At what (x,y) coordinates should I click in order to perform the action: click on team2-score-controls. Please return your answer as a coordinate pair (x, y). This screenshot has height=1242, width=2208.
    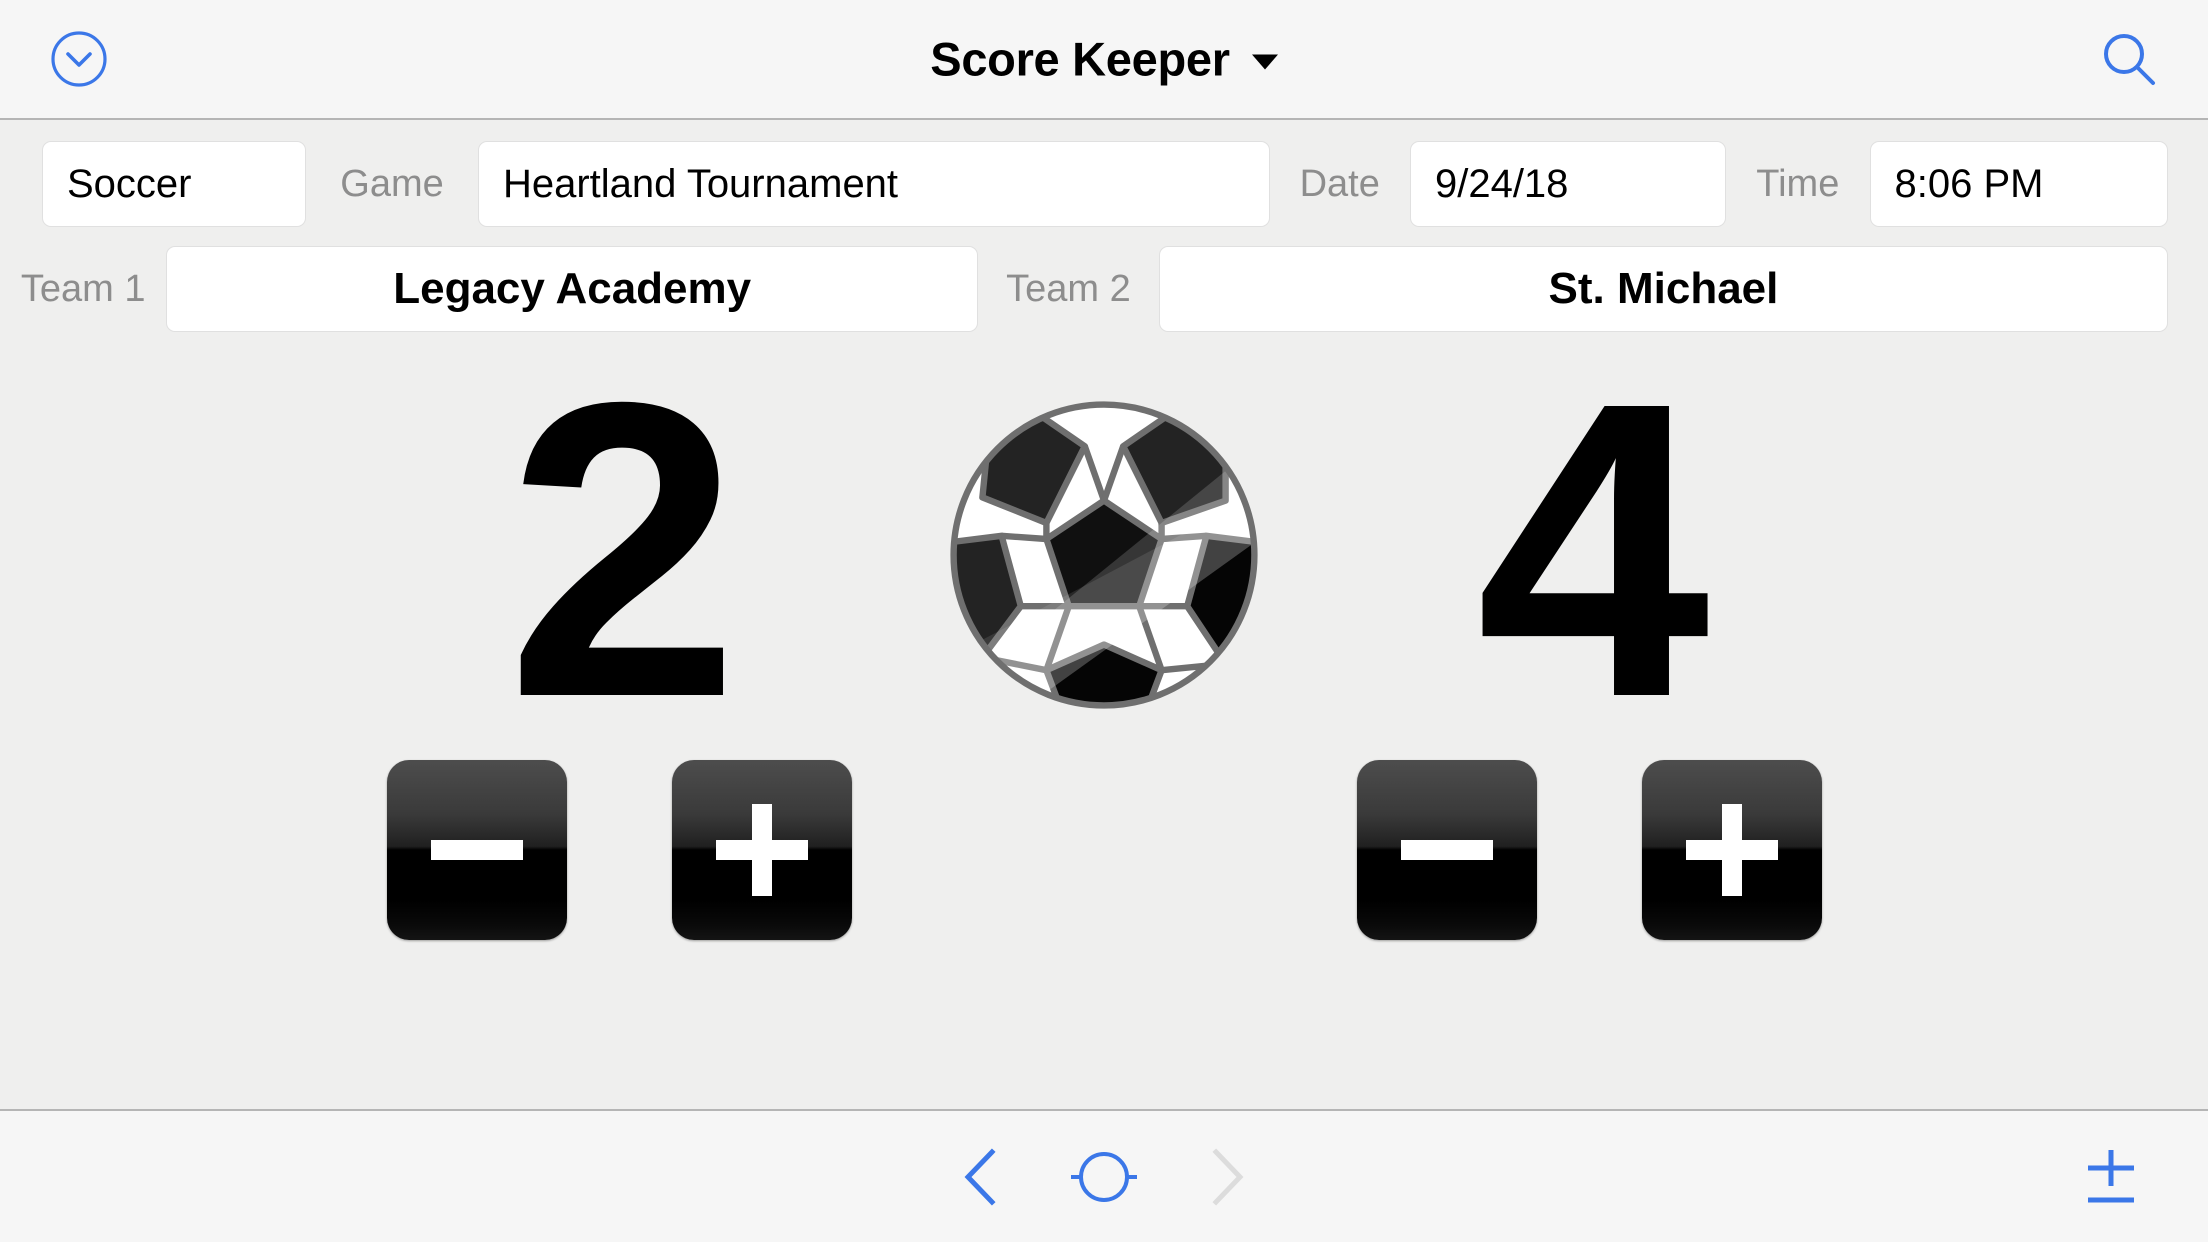
    Looking at the image, I should click on (1589, 850).